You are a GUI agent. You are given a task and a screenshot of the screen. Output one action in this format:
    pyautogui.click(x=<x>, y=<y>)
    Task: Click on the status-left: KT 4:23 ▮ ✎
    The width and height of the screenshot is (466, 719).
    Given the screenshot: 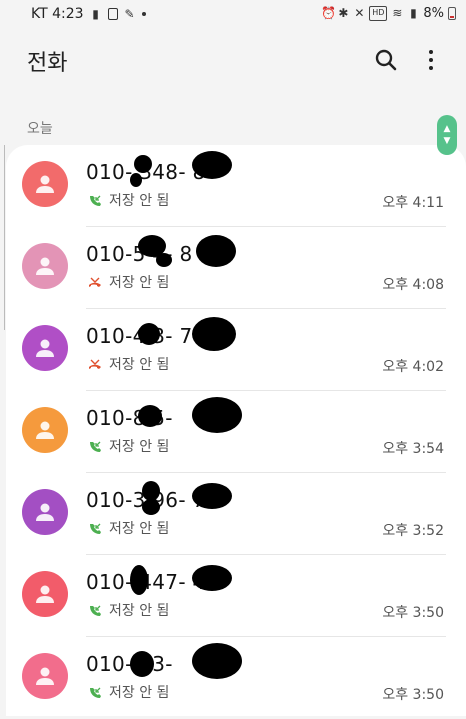 What is the action you would take?
    pyautogui.click(x=88, y=14)
    